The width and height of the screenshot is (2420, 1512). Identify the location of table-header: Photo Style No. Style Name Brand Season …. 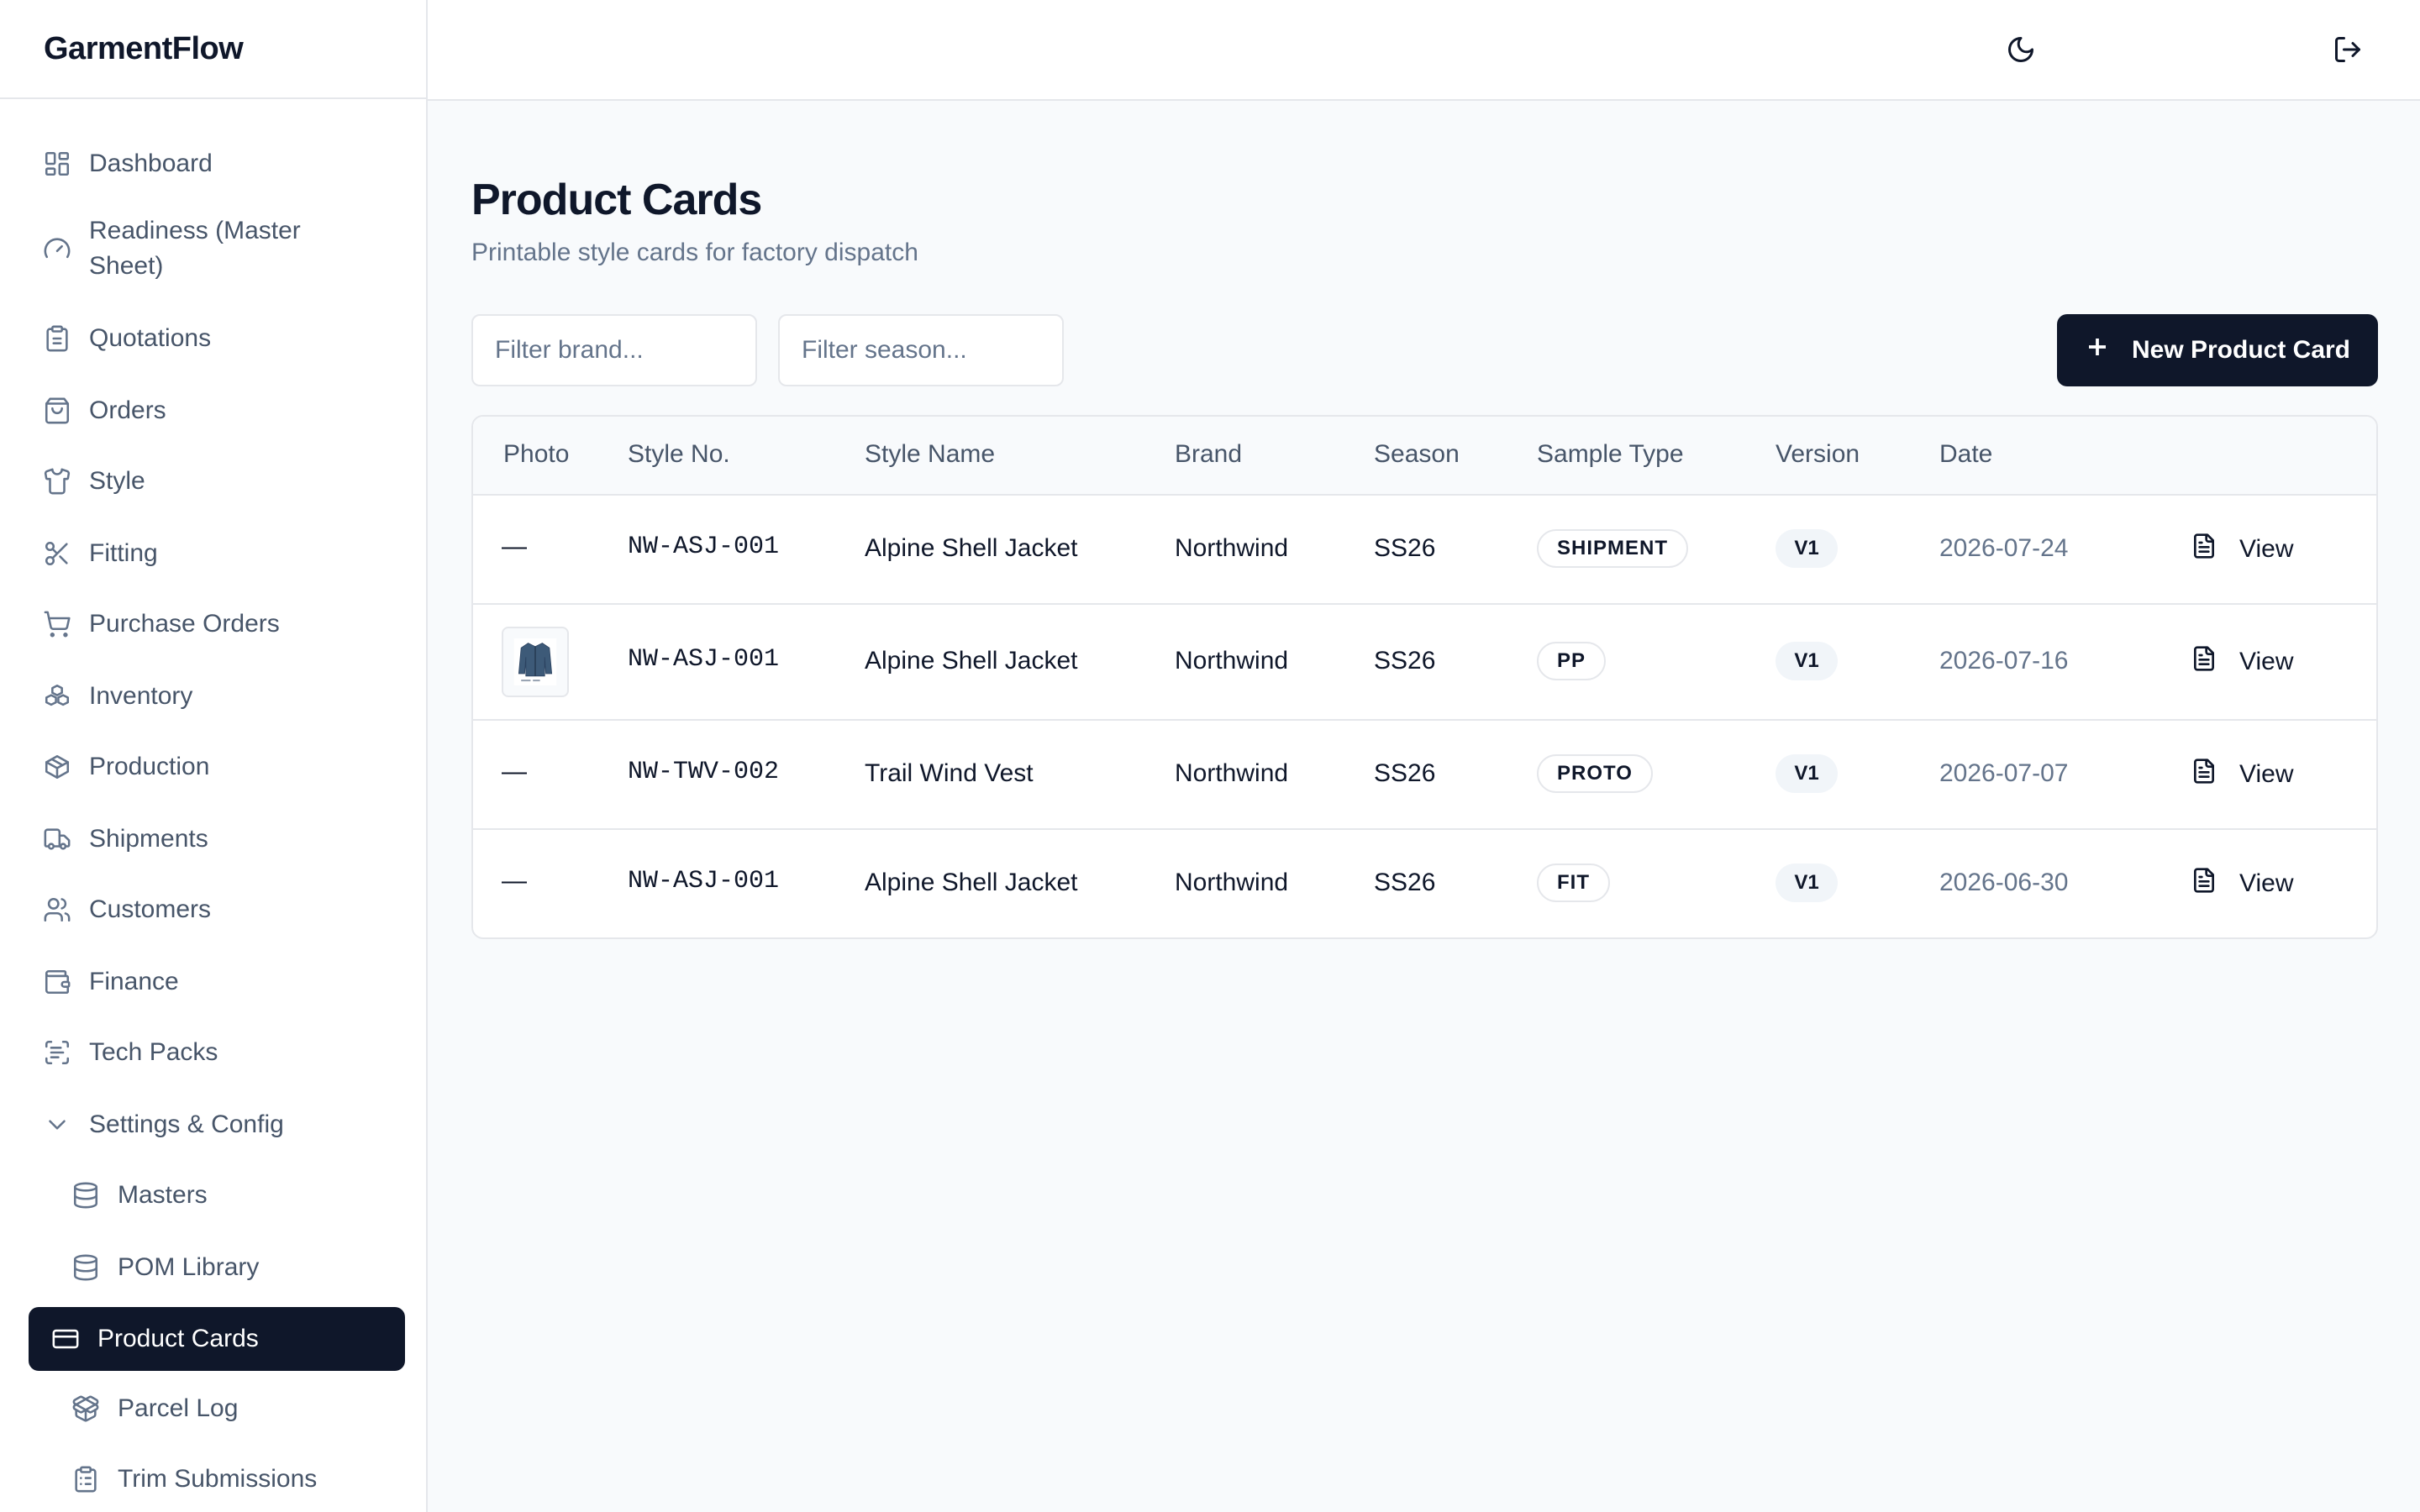
(1424, 456).